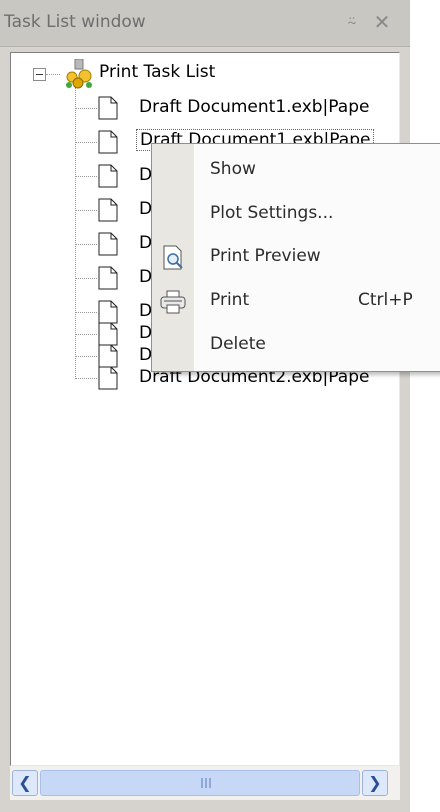 This screenshot has height=812, width=440. Describe the element at coordinates (233, 169) in the screenshot. I see `menu-item-label: Show` at that location.